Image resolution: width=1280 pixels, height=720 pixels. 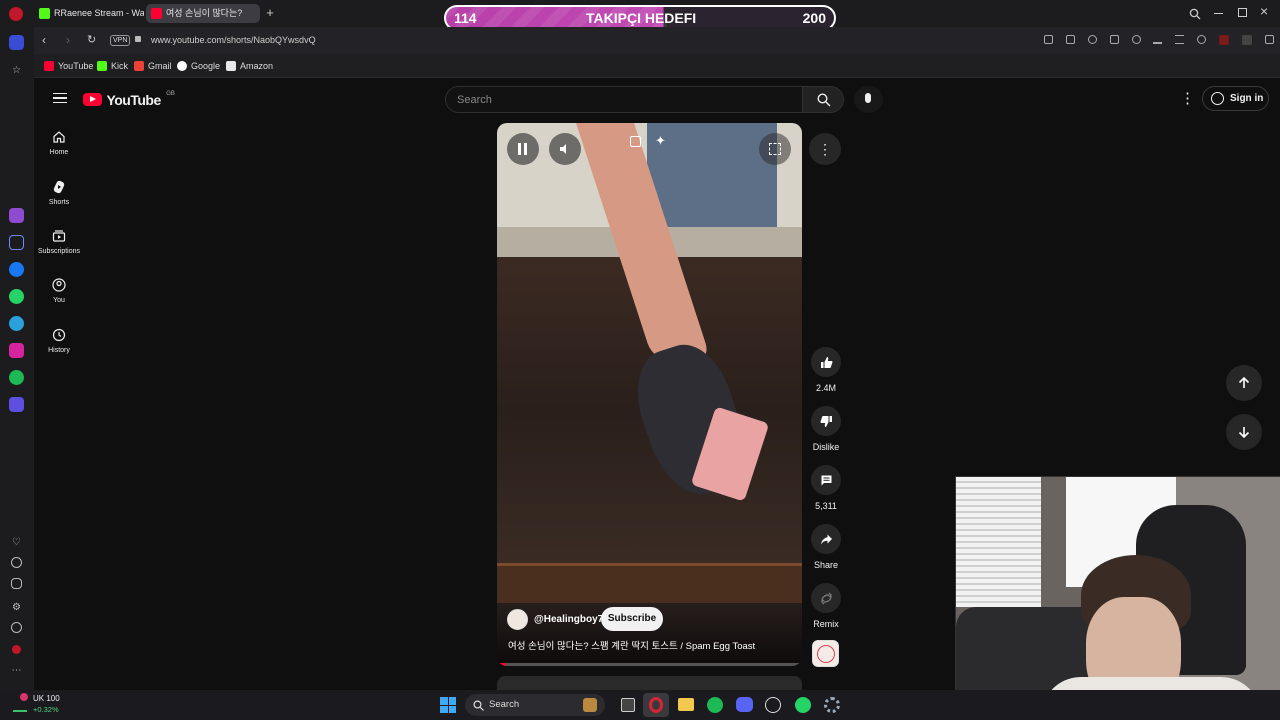 I want to click on channel-name: @Healingboy7, so click(x=568, y=619).